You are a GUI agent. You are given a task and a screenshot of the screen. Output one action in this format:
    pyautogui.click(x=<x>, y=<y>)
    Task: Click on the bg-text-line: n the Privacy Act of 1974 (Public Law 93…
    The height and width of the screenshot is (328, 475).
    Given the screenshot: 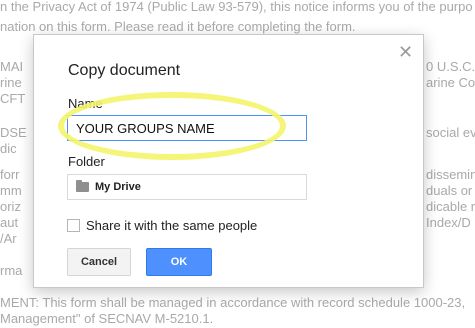 What is the action you would take?
    pyautogui.click(x=236, y=7)
    